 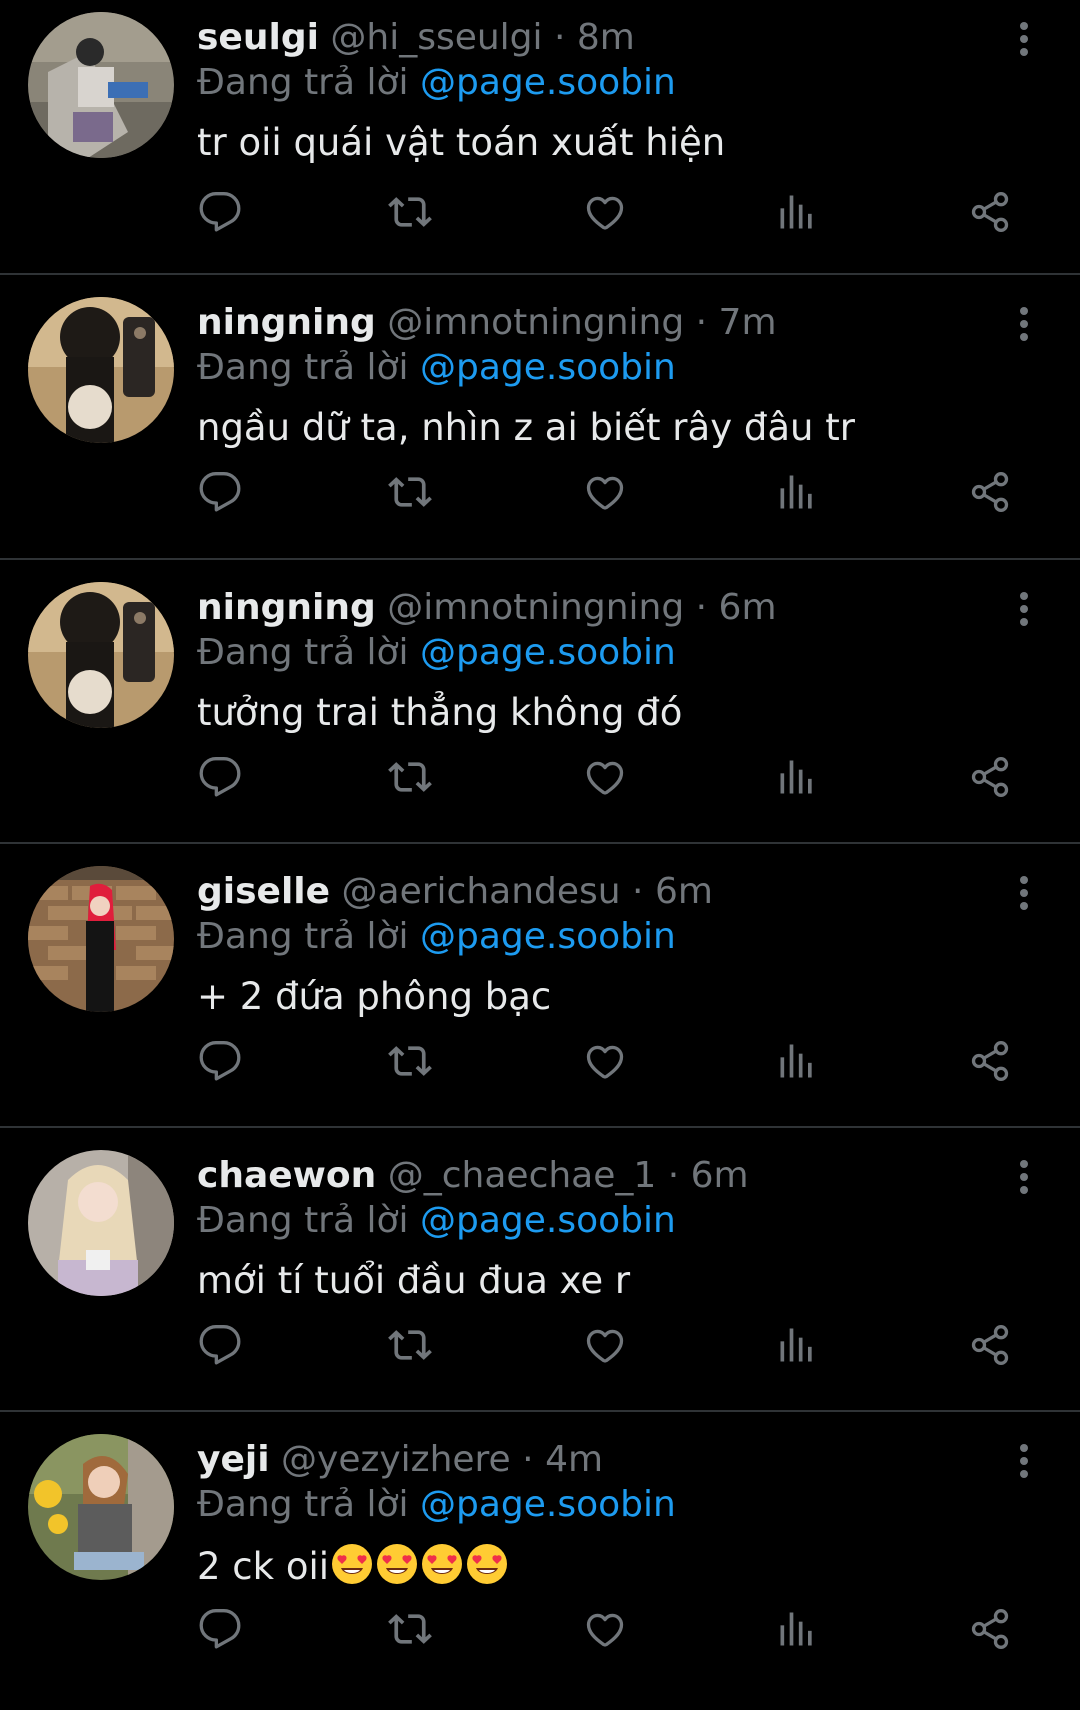 What do you see at coordinates (263, 891) in the screenshot?
I see `display-name: giselle` at bounding box center [263, 891].